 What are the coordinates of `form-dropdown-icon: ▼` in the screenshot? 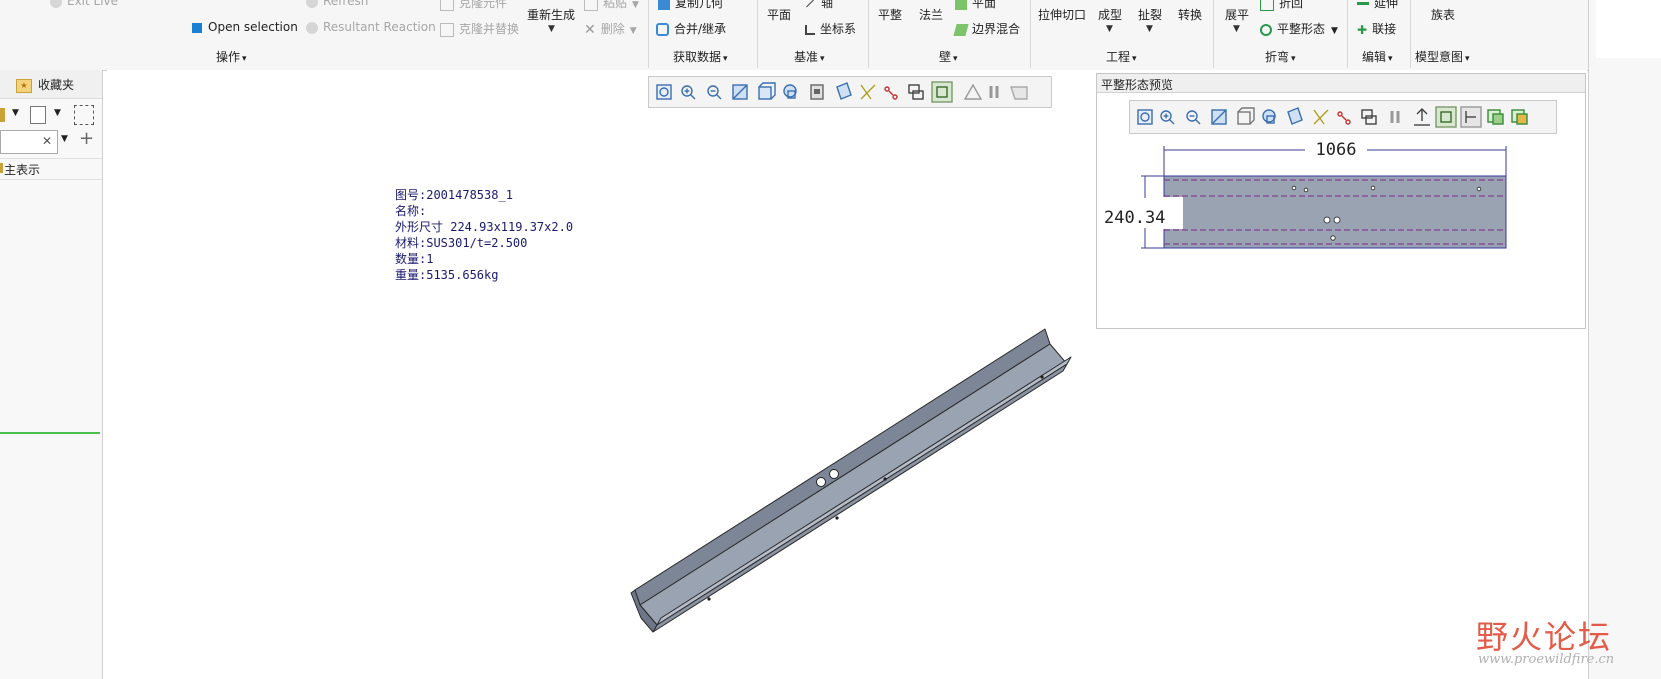 It's located at (1109, 29).